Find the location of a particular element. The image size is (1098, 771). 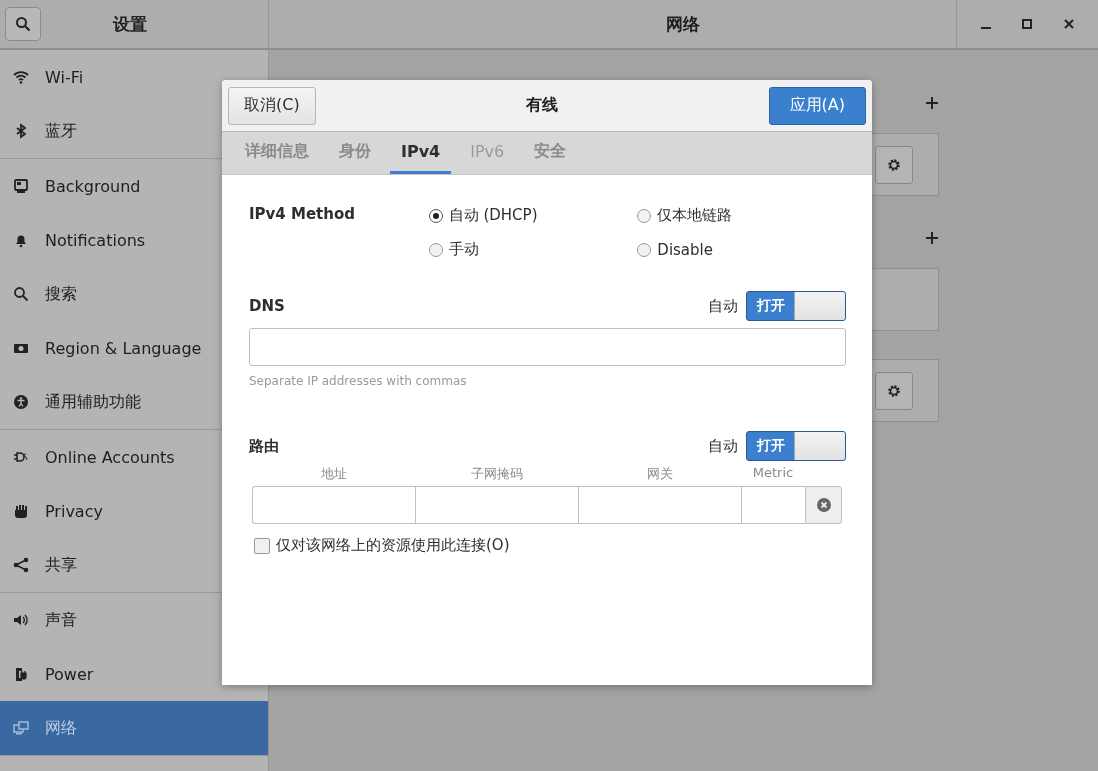

hand-icon is located at coordinates (21, 511).